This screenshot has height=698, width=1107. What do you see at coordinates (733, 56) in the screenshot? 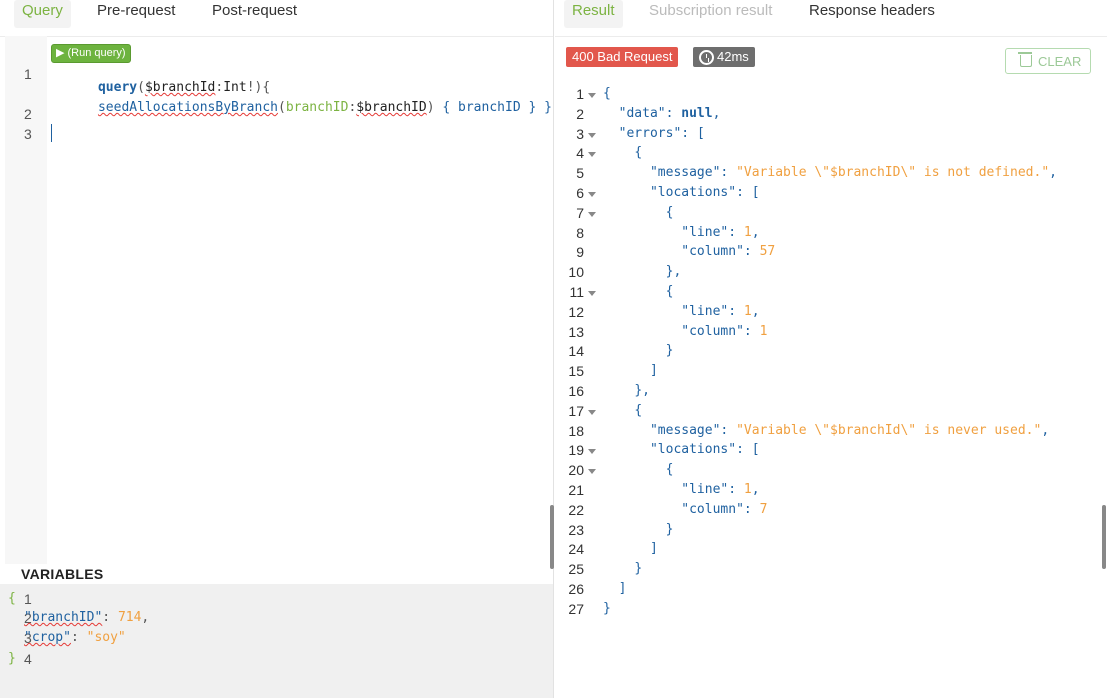
I see `time-value: 42ms` at bounding box center [733, 56].